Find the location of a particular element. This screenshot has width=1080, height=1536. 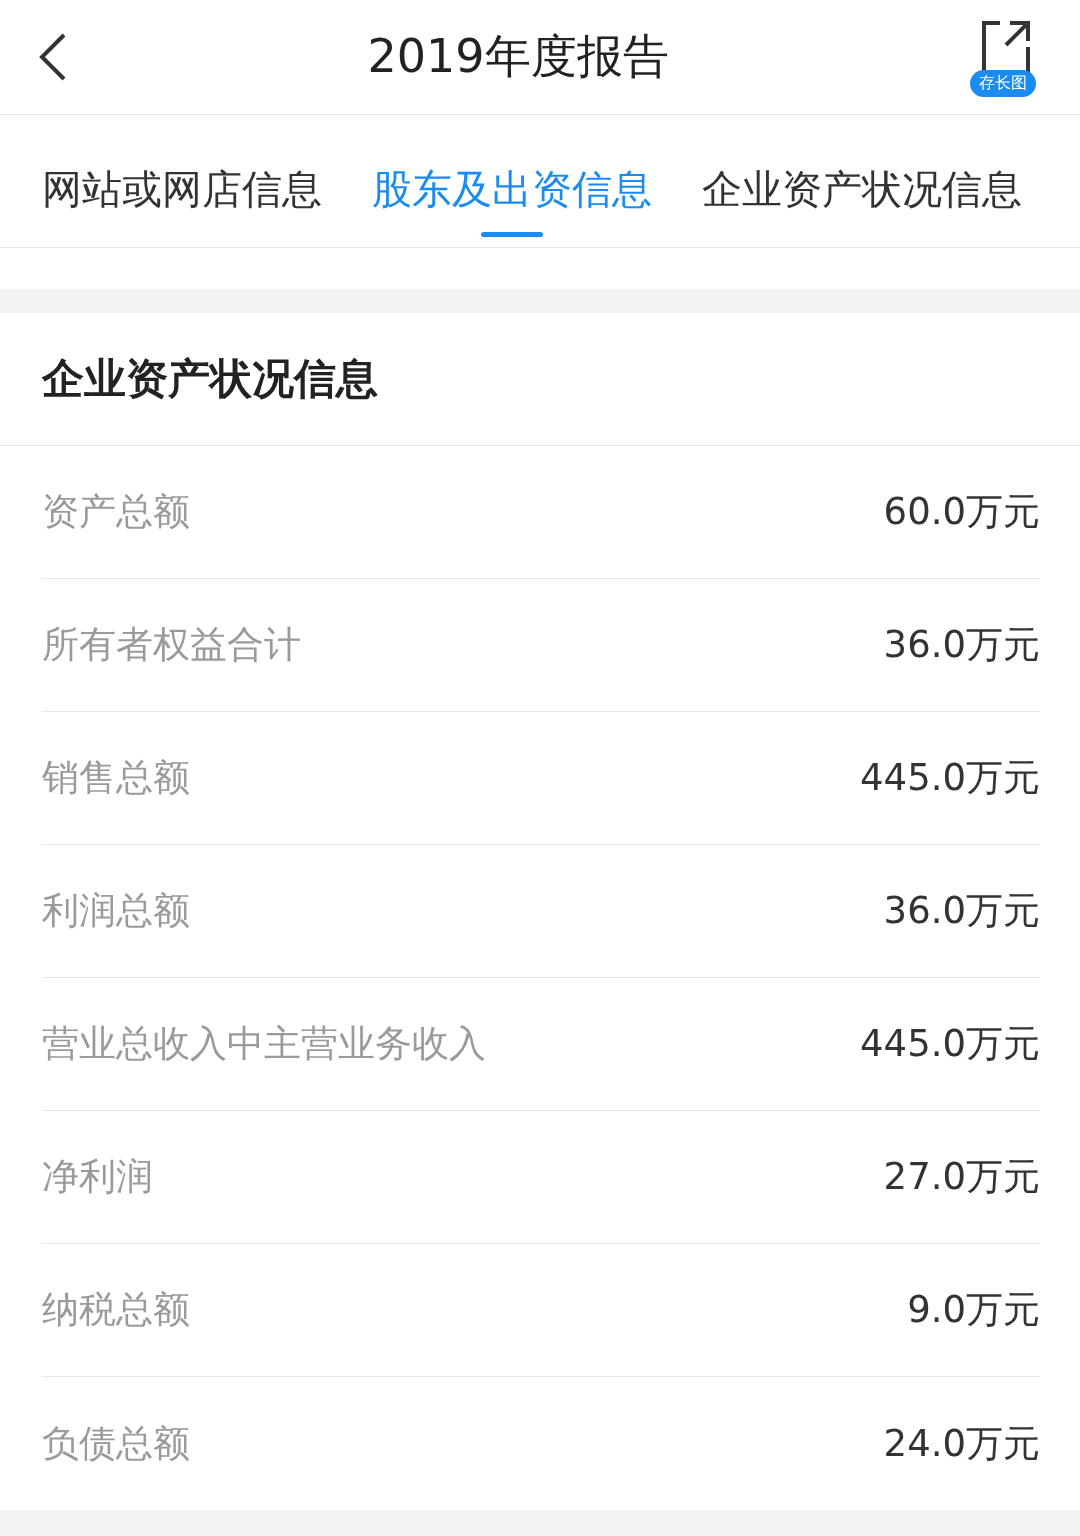

back-button is located at coordinates (53, 57).